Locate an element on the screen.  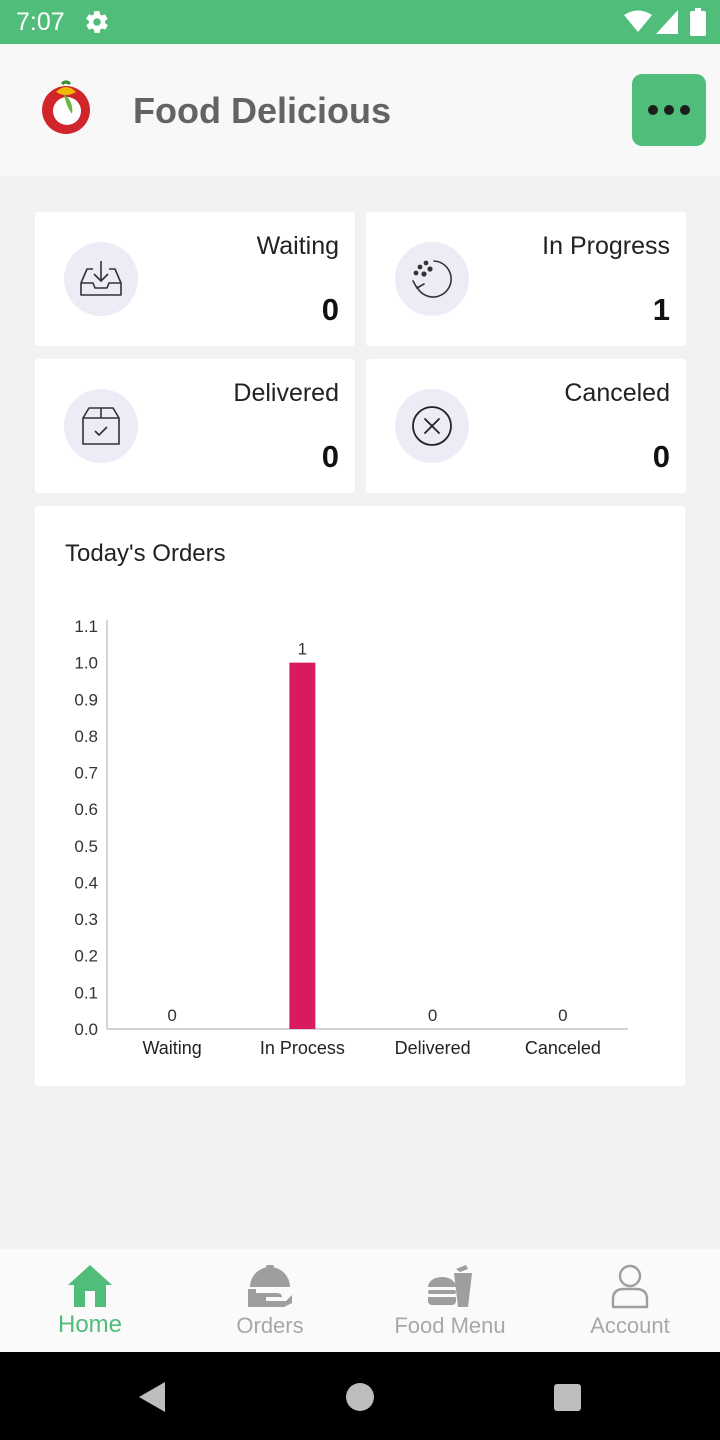
tomato-logo-icon is located at coordinates (66, 107).